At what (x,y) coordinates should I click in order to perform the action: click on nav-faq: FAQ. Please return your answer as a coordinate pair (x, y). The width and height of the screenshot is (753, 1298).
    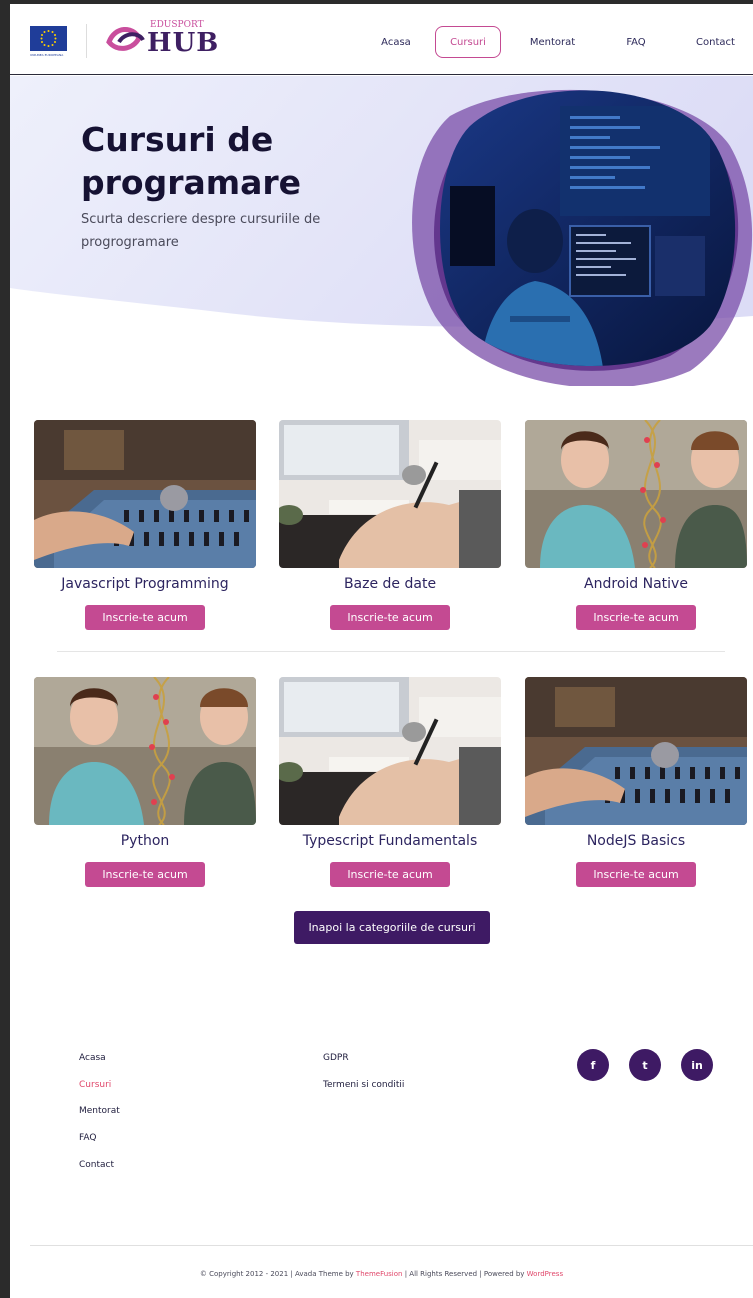
    Looking at the image, I should click on (636, 42).